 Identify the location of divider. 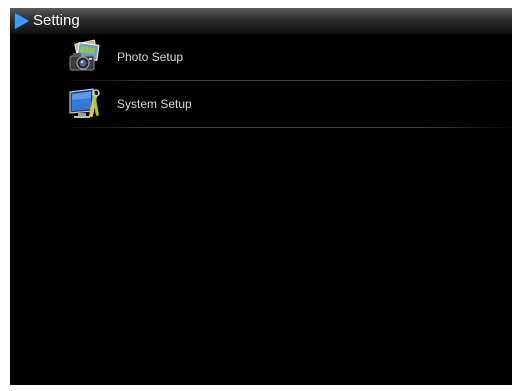
(290, 127).